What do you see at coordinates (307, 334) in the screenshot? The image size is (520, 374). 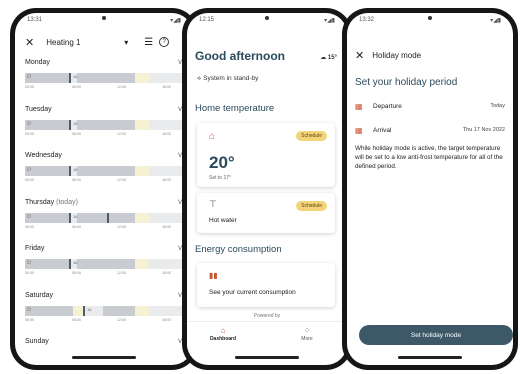 I see `nav-more: ⁘ More` at bounding box center [307, 334].